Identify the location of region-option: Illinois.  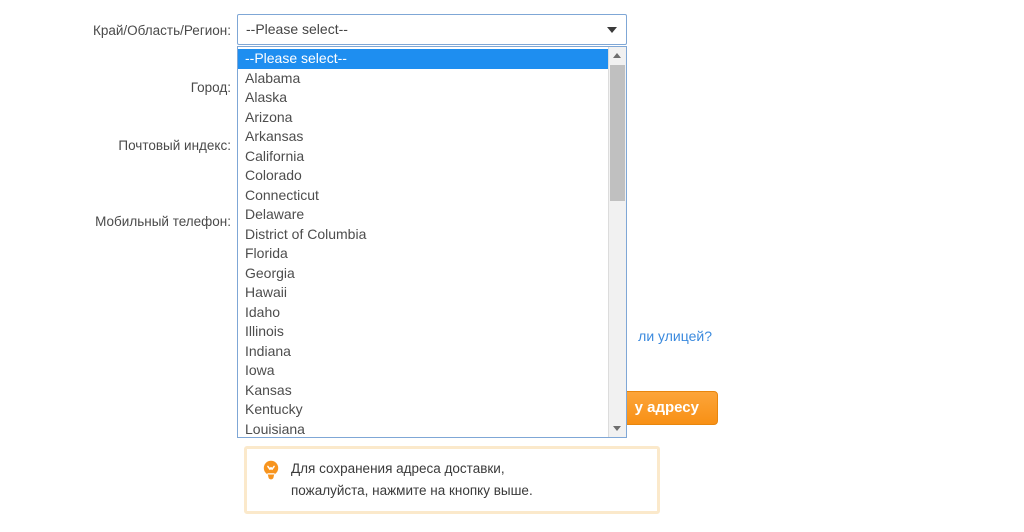
(423, 332).